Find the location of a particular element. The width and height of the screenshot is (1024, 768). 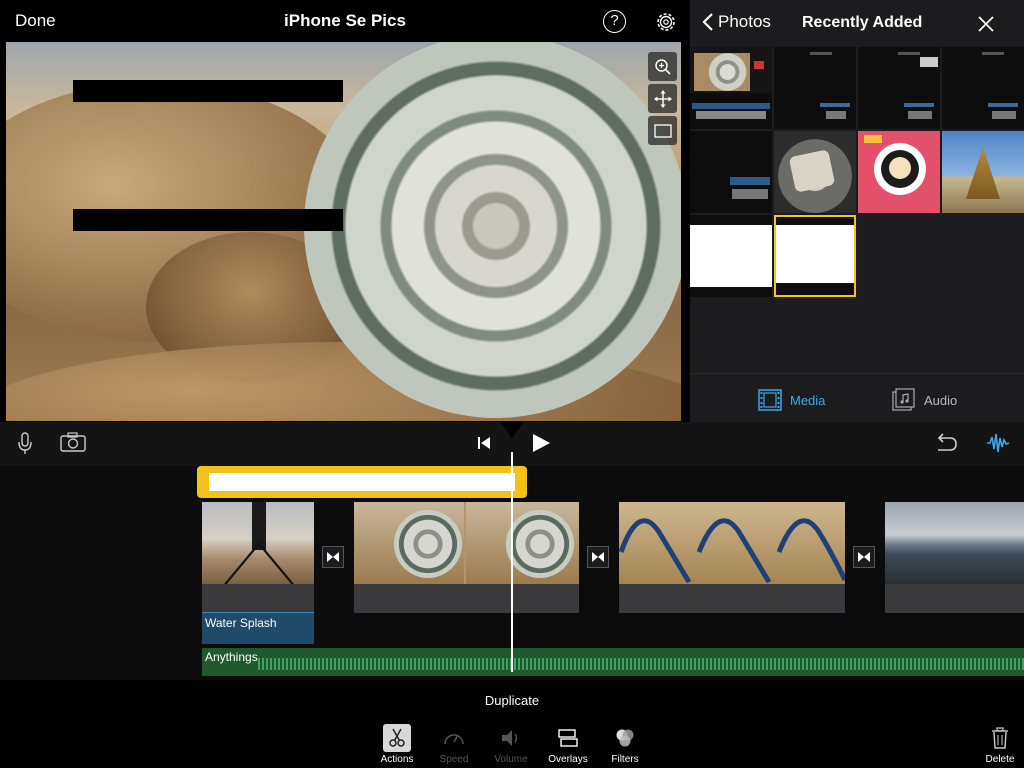

volume-tool: Volume is located at coordinates (511, 744).